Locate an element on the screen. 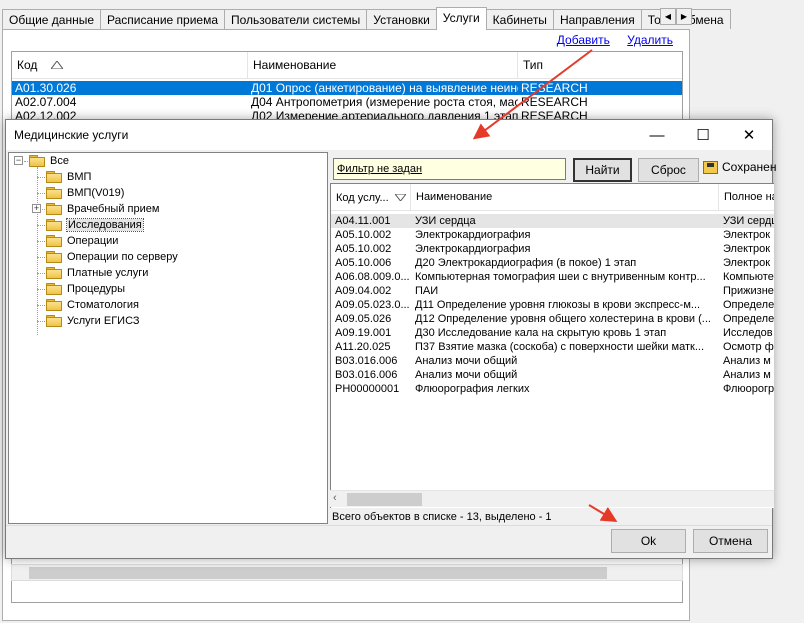 The width and height of the screenshot is (804, 623). cell-service-name: УЗИ сердца is located at coordinates (445, 221).